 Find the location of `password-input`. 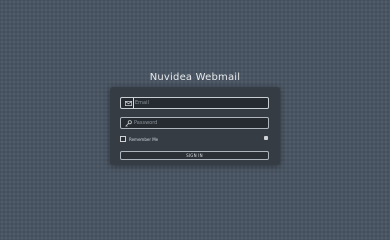

password-input is located at coordinates (200, 123).